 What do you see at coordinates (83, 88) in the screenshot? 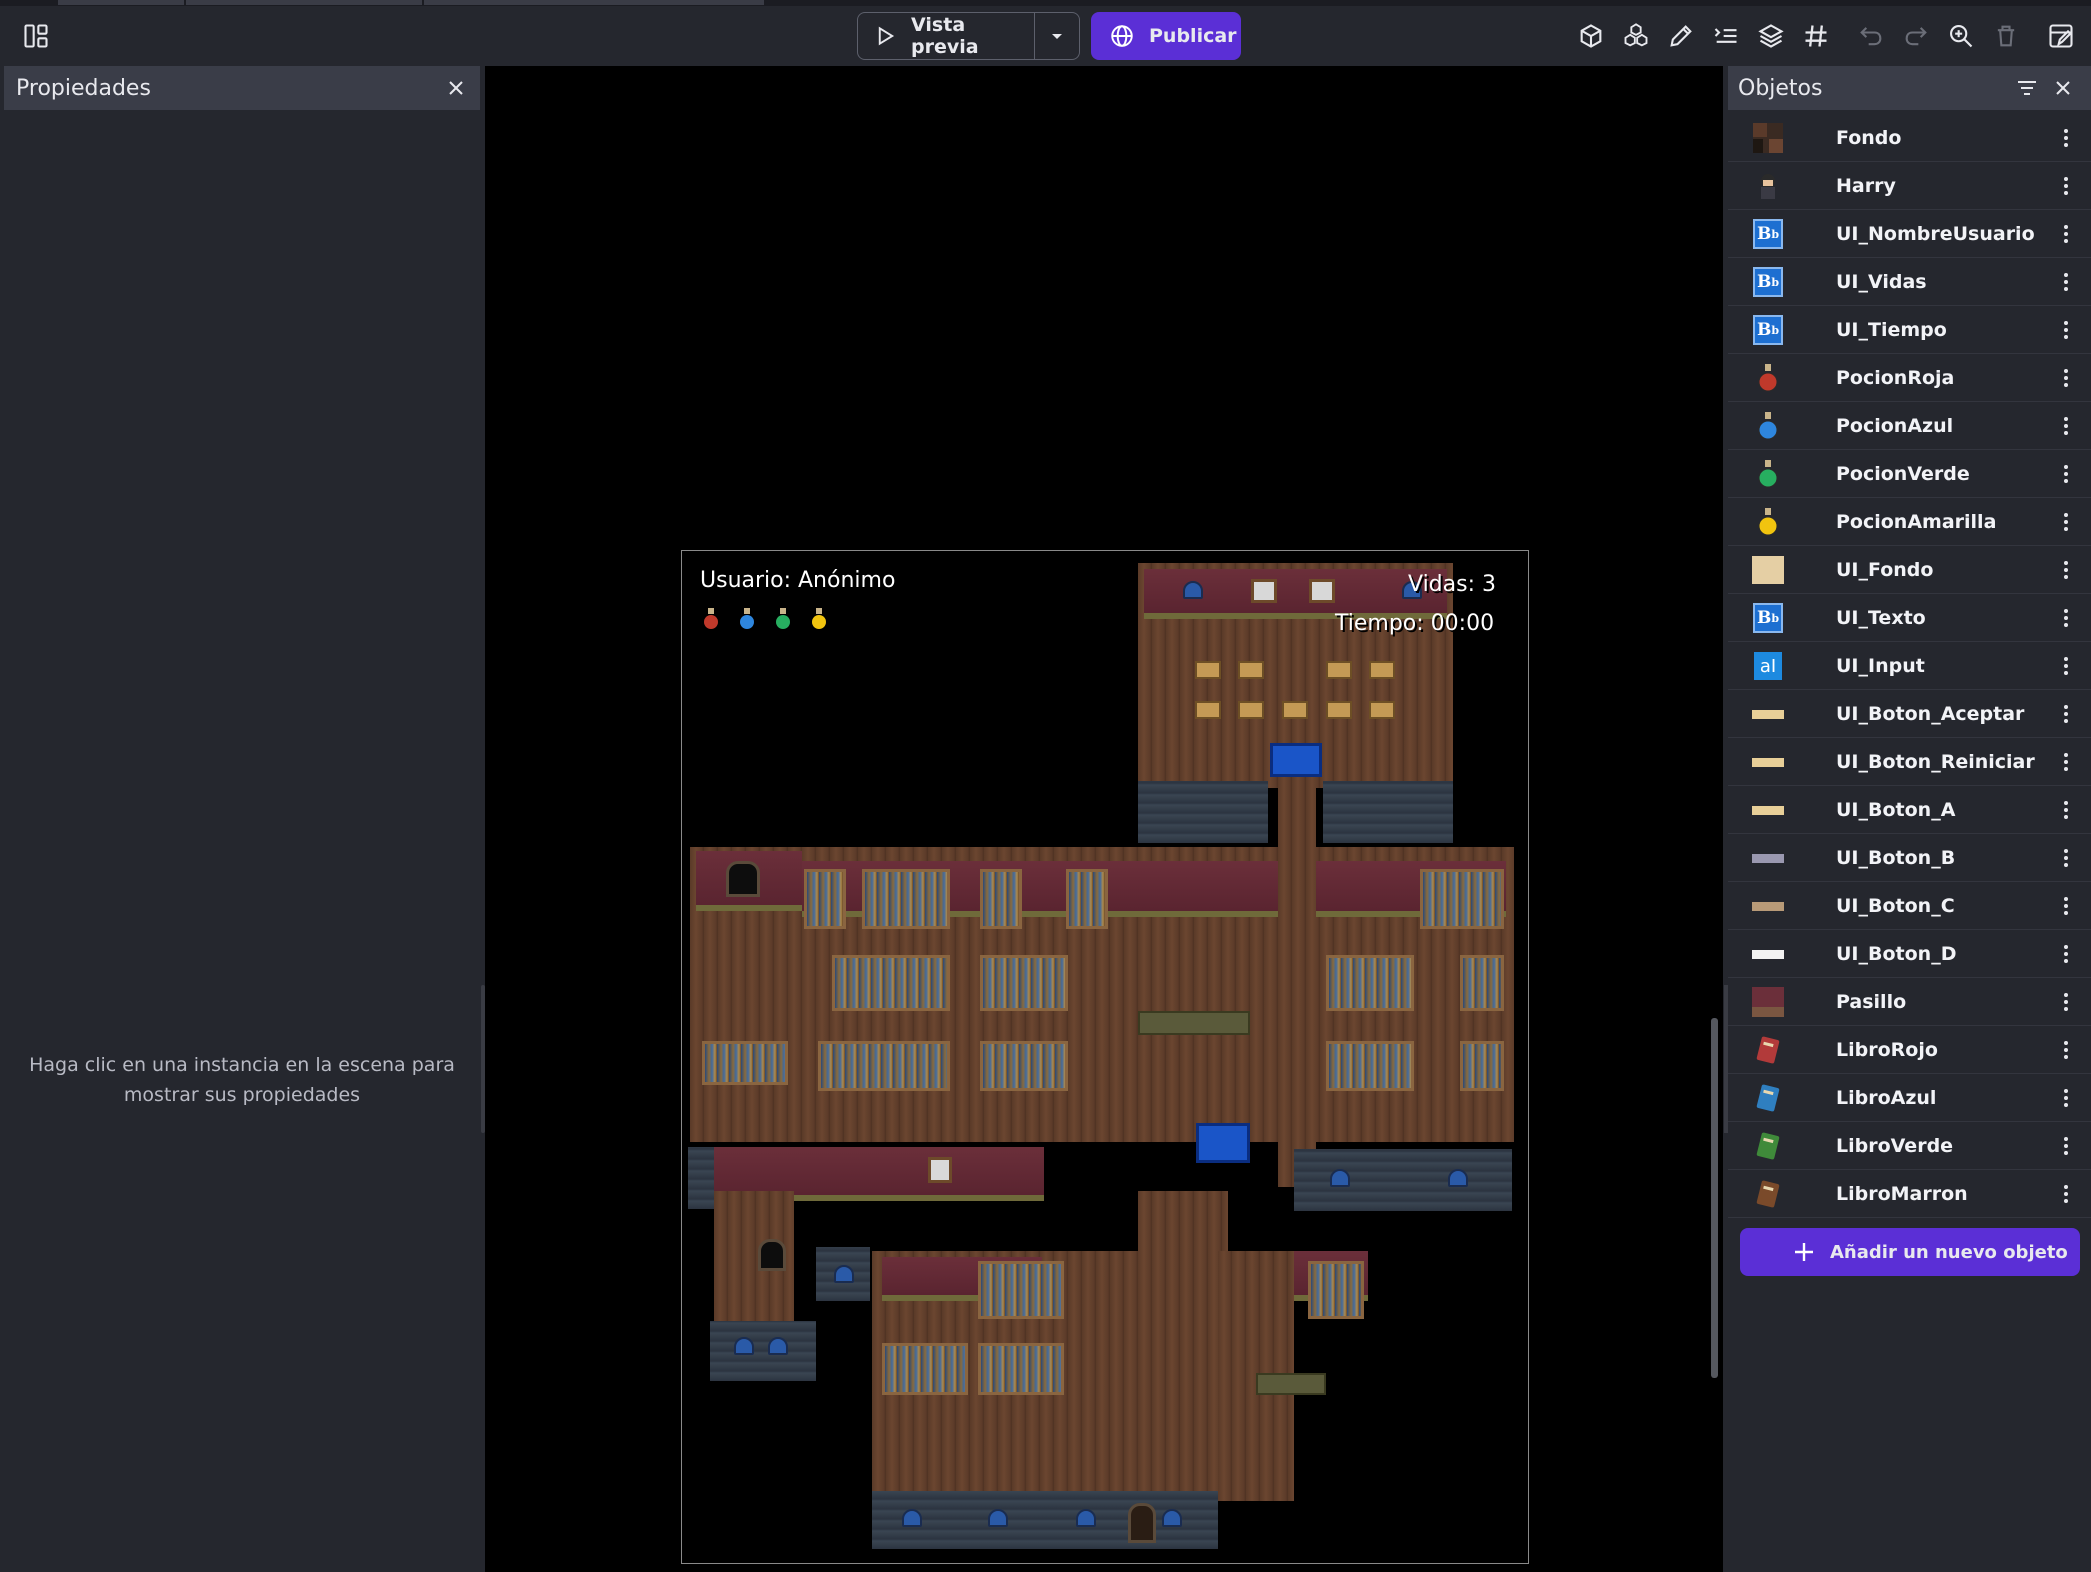
I see `properties-title: Propiedades` at bounding box center [83, 88].